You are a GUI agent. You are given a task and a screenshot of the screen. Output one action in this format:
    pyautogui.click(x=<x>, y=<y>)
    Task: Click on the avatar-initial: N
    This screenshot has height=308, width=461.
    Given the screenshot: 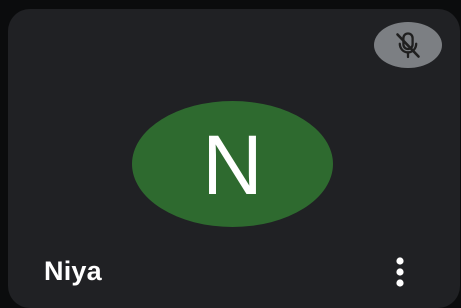 What is the action you would take?
    pyautogui.click(x=232, y=165)
    